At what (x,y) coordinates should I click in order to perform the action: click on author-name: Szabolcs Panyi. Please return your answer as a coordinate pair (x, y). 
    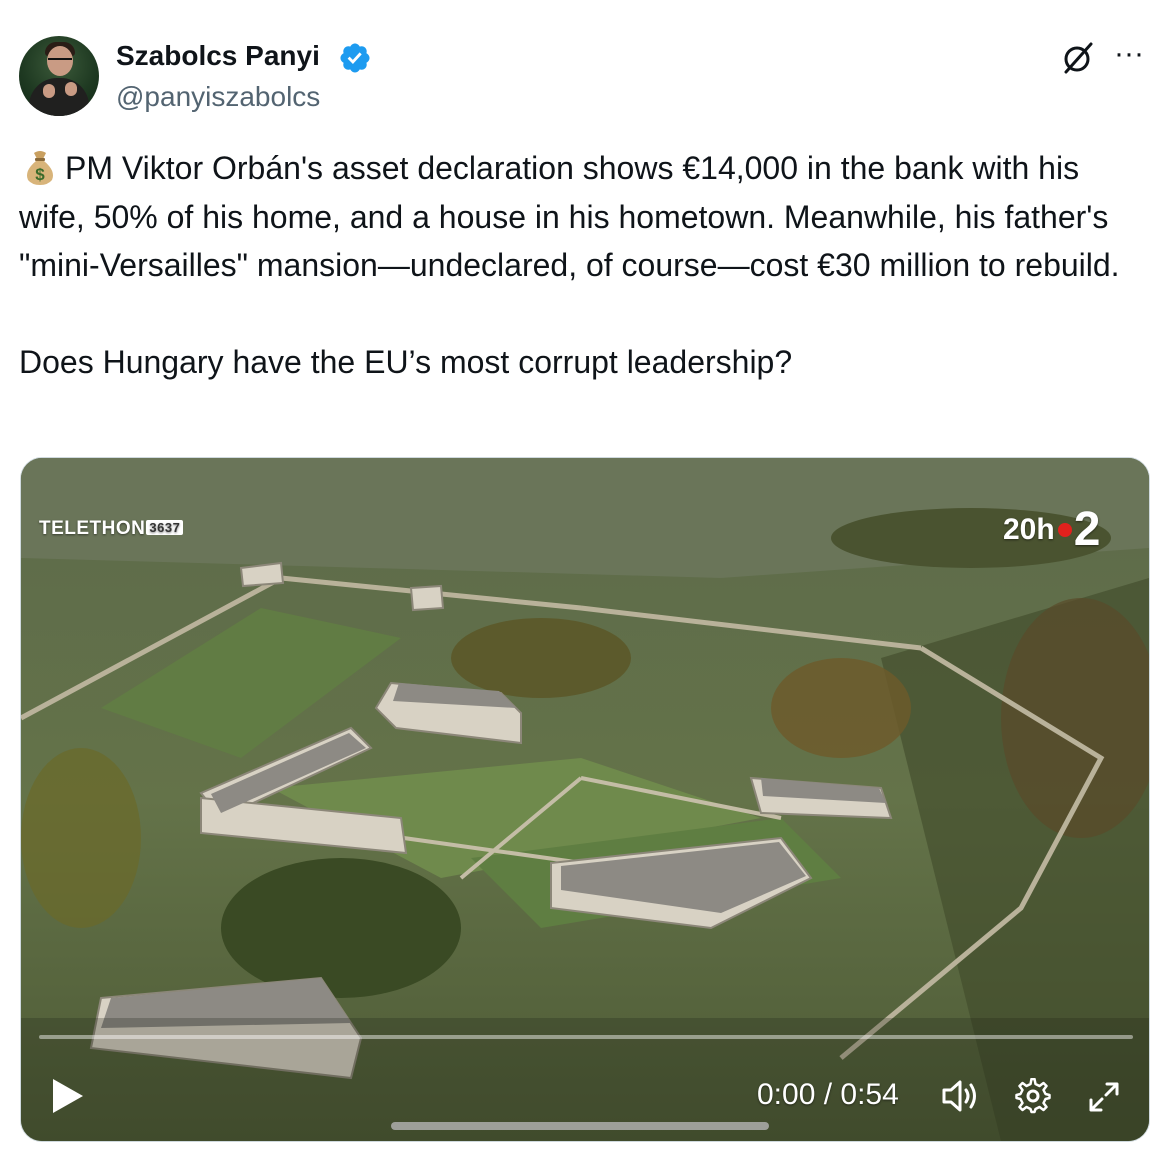
    Looking at the image, I should click on (218, 56).